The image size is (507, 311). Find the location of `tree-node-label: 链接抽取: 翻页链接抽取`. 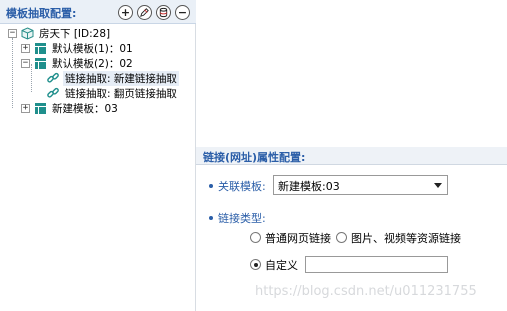

tree-node-label: 链接抽取: 翻页链接抽取 is located at coordinates (121, 93).